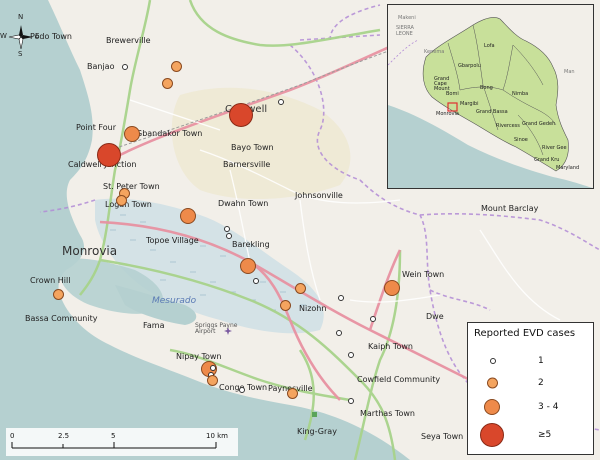 The width and height of the screenshot is (600, 460). Describe the element at coordinates (539, 124) in the screenshot. I see `inset-label-grand-gedeh: Grand Gedeh` at that location.